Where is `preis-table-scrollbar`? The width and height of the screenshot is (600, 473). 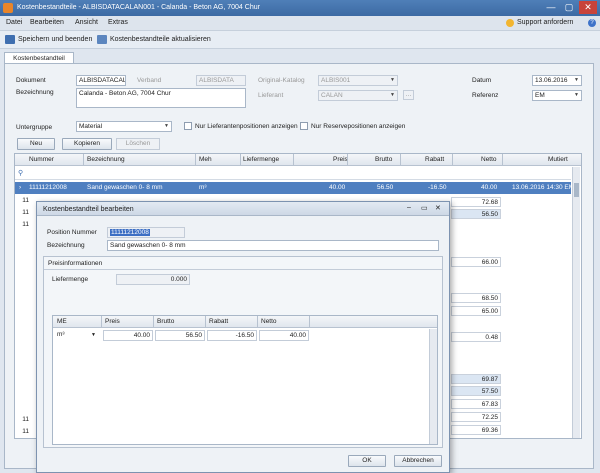 preis-table-scrollbar is located at coordinates (433, 386).